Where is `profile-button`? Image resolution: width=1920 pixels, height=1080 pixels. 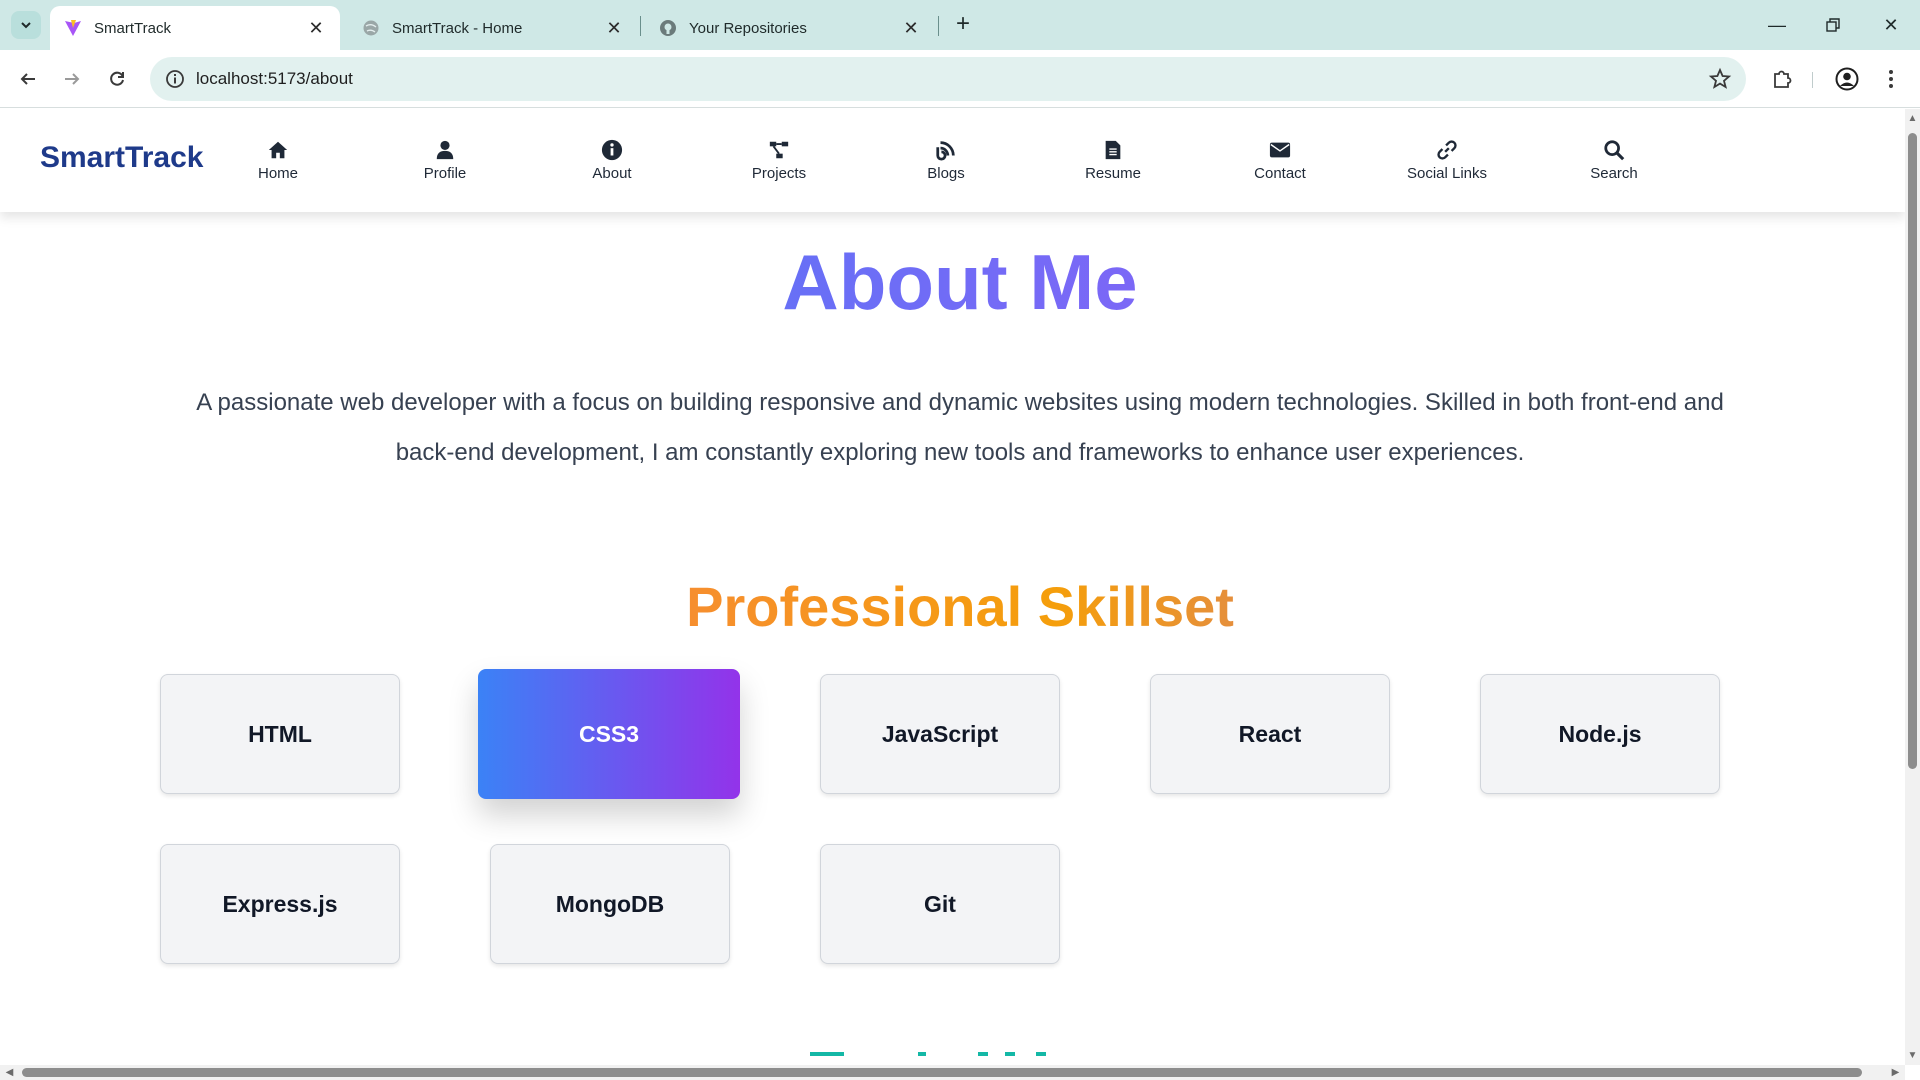
profile-button is located at coordinates (1847, 79).